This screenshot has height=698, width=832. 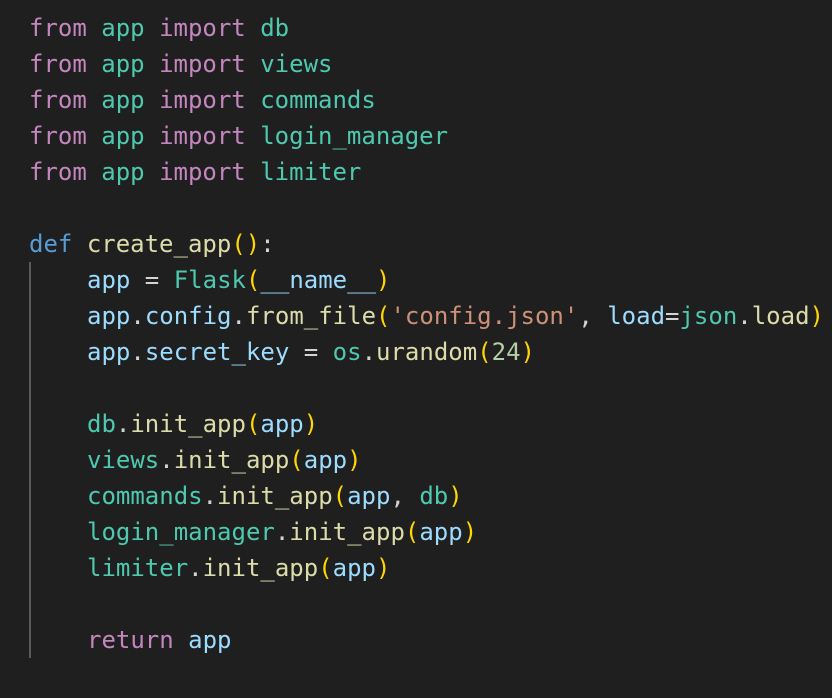 I want to click on code-token: limiter, so click(x=311, y=172).